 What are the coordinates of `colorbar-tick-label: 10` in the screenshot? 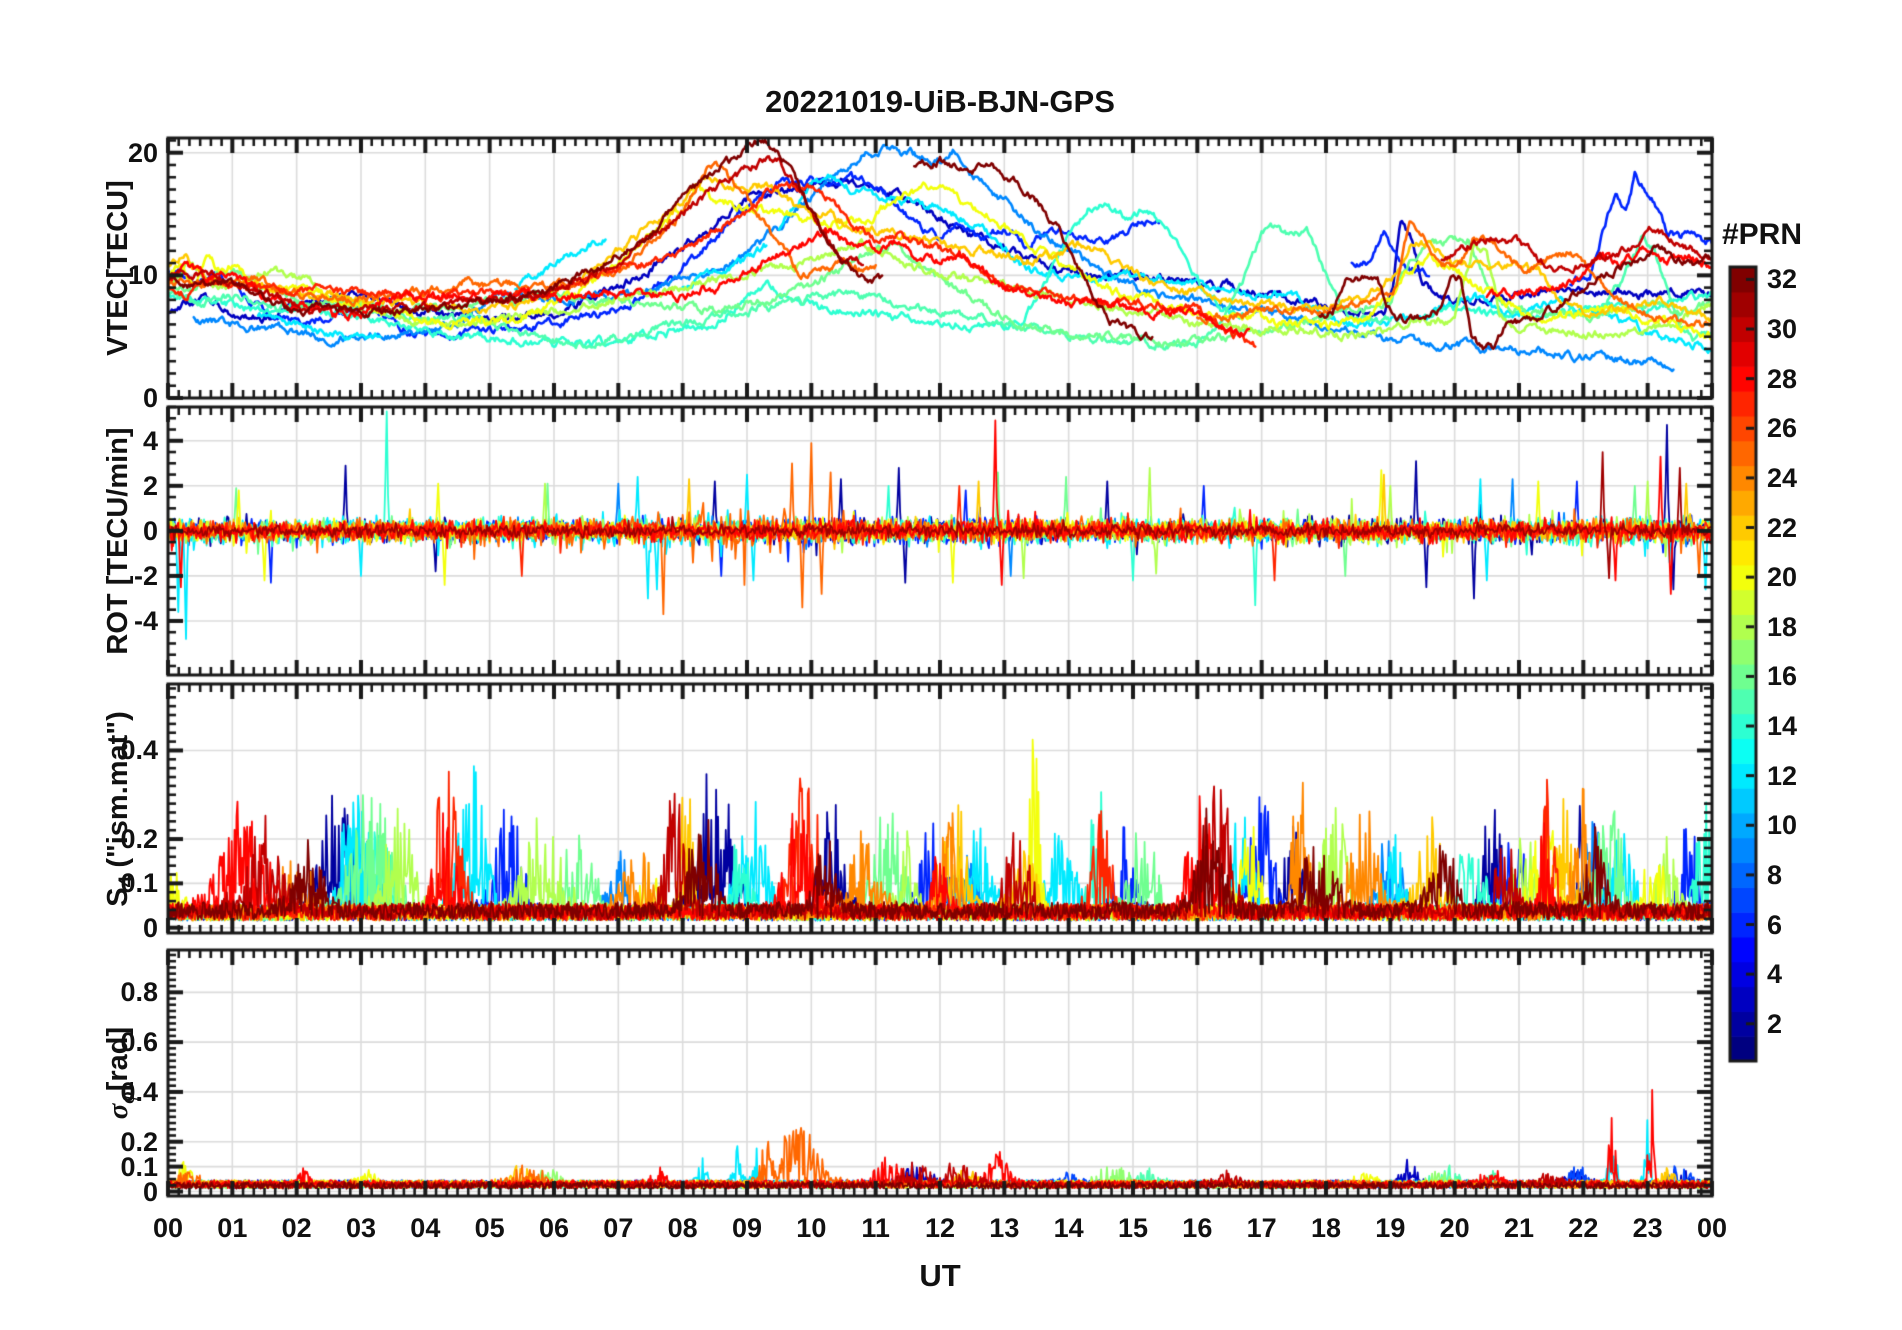 It's located at (1782, 825).